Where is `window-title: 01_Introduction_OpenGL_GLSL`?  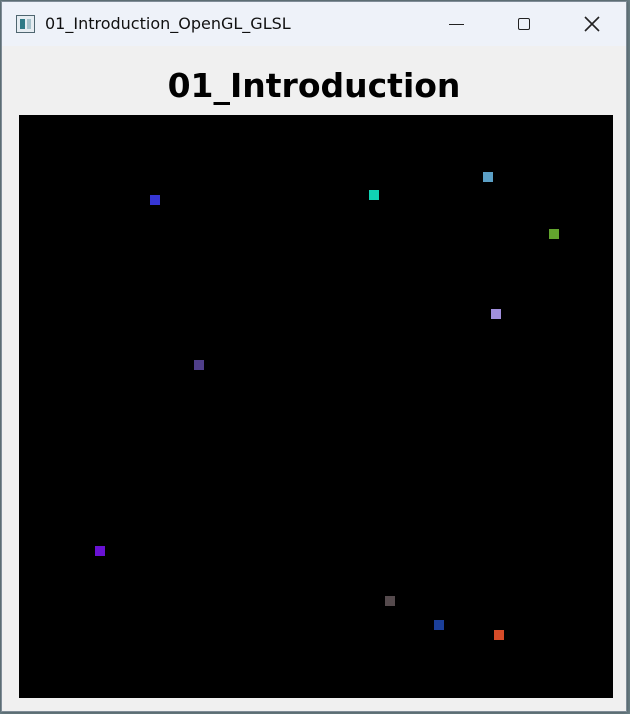 window-title: 01_Introduction_OpenGL_GLSL is located at coordinates (168, 23).